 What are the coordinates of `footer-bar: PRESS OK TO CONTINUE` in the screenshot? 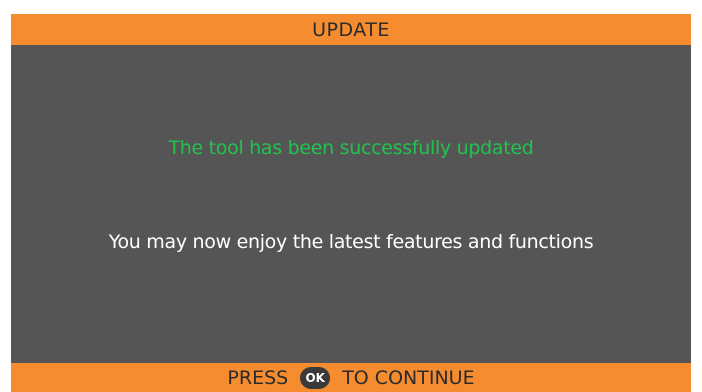 It's located at (351, 377).